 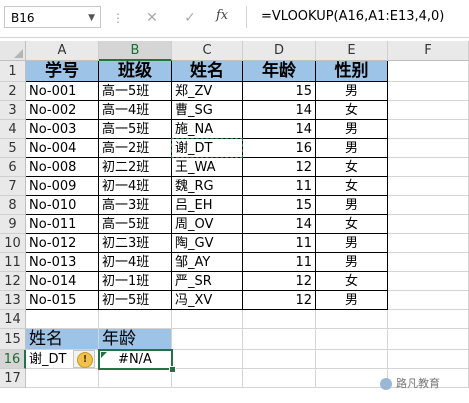 What do you see at coordinates (190, 18) in the screenshot?
I see `check-icon: ✓` at bounding box center [190, 18].